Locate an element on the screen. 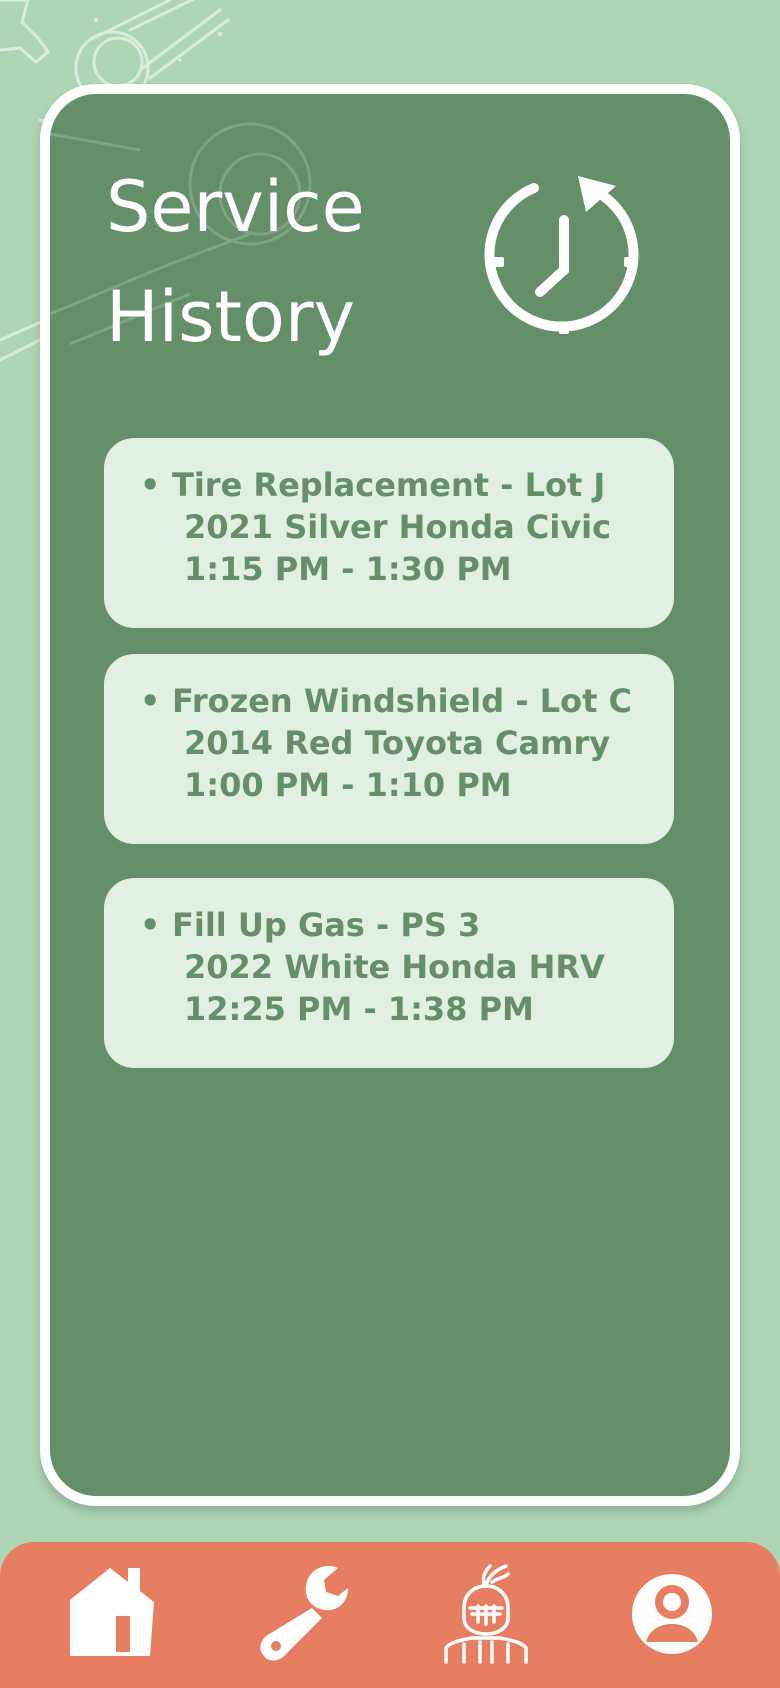  service-title: Frozen Windshield - Lot C is located at coordinates (402, 701).